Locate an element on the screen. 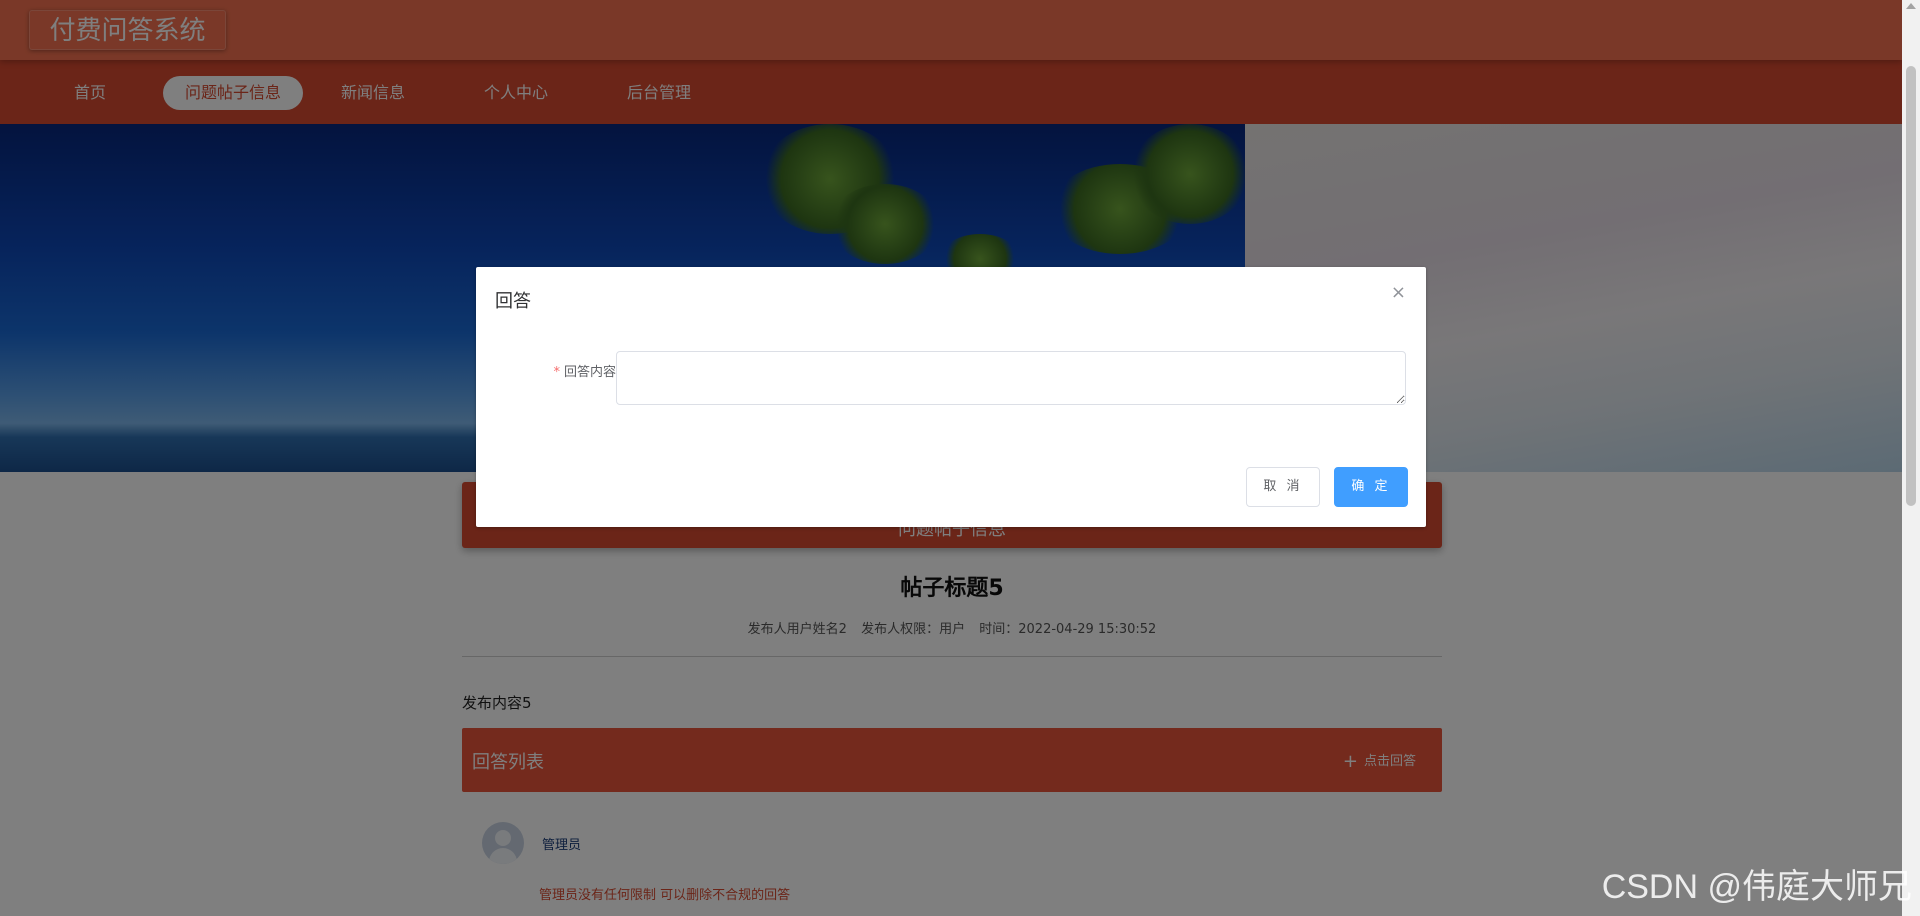 The image size is (1920, 916). cancel-button: 取 消 is located at coordinates (1283, 487).